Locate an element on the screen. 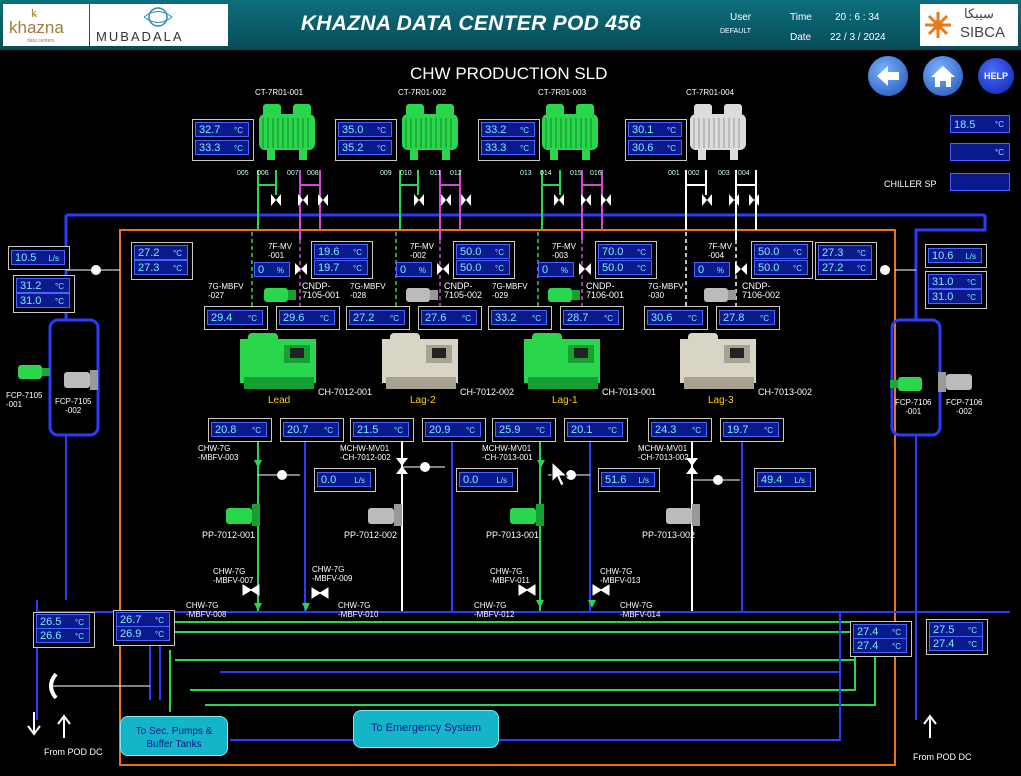 The width and height of the screenshot is (1021, 776). ct-4-isolation-valve-3-icon is located at coordinates (754, 200).